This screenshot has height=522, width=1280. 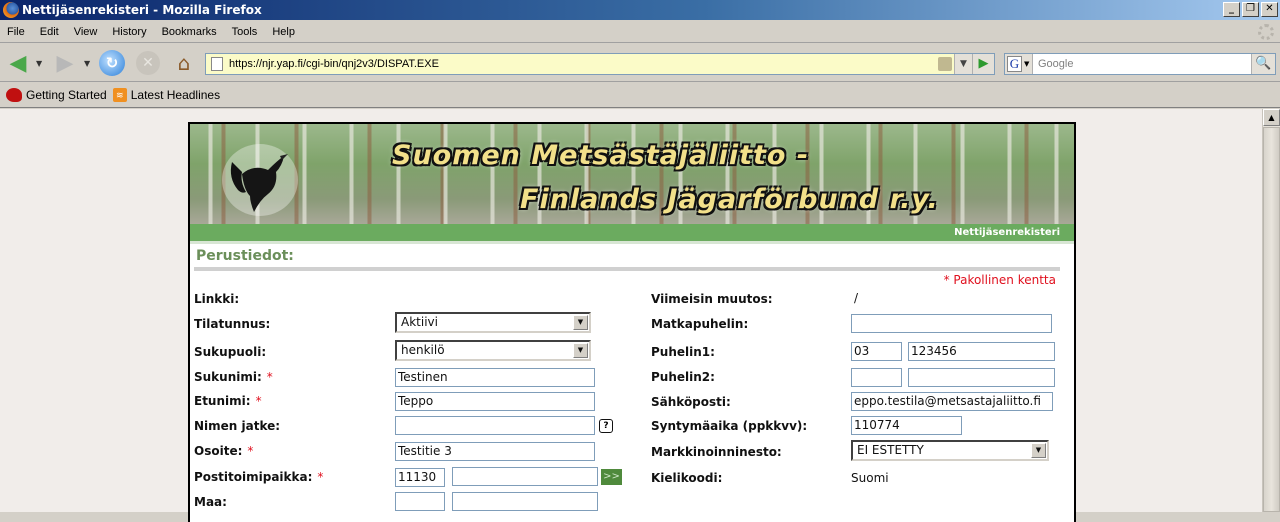 What do you see at coordinates (1266, 32) in the screenshot?
I see `throbber-icon` at bounding box center [1266, 32].